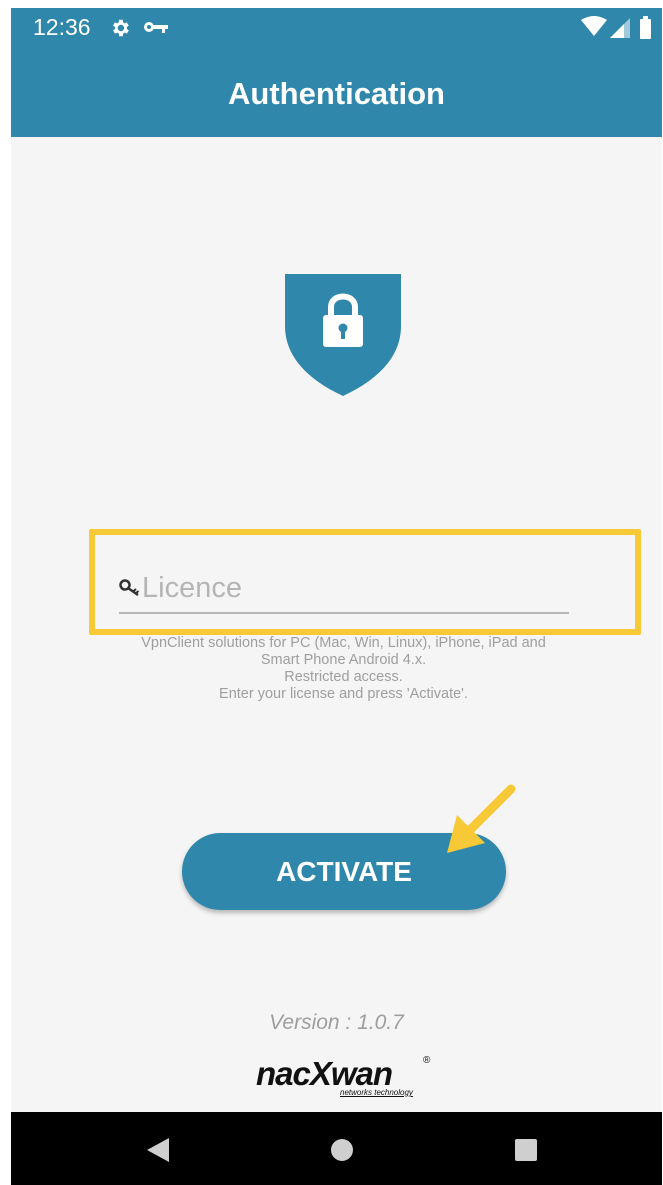 Image resolution: width=663 pixels, height=1185 pixels. I want to click on logo-subtitle: networks technology, so click(376, 1092).